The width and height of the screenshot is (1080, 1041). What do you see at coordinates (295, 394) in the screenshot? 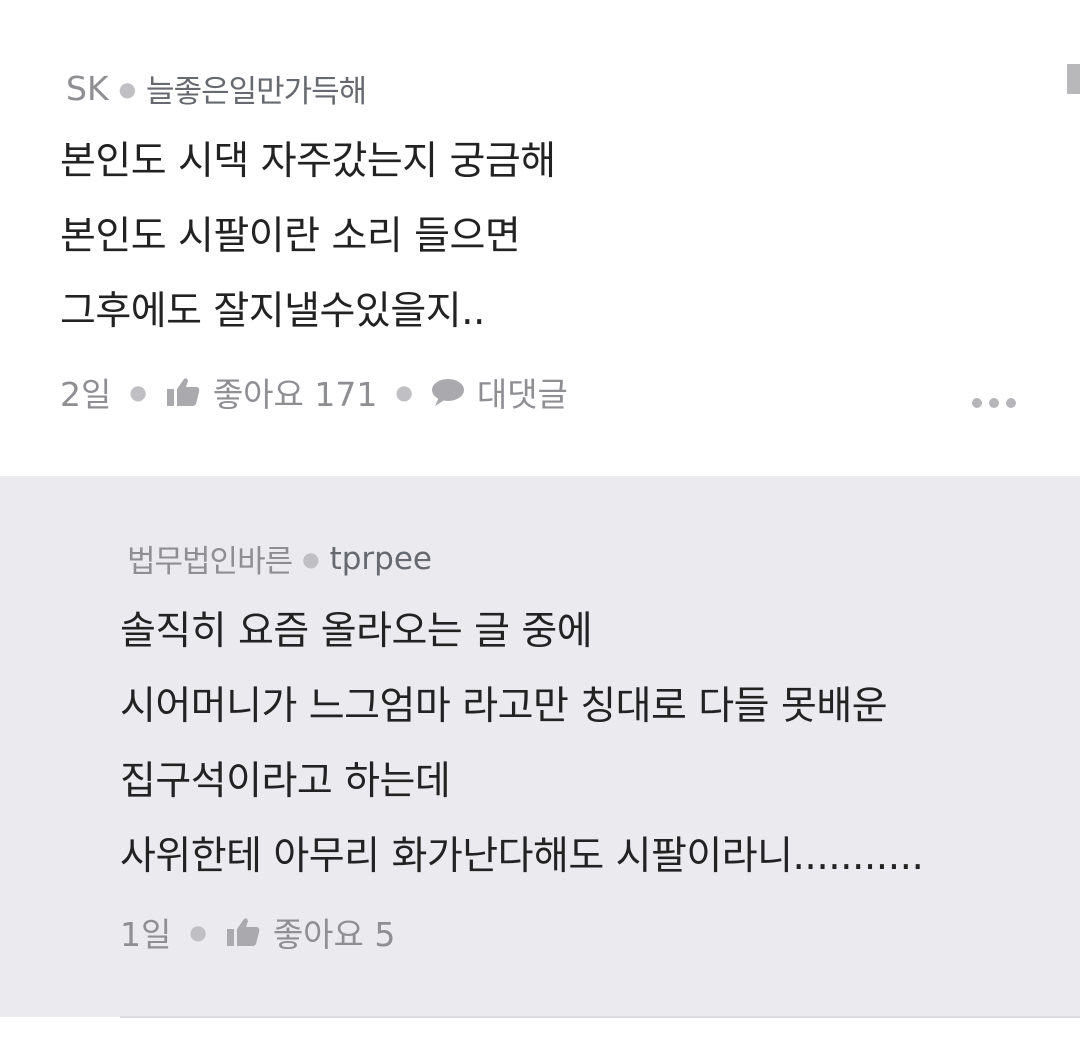
I see `like-label: 좋아요 171` at bounding box center [295, 394].